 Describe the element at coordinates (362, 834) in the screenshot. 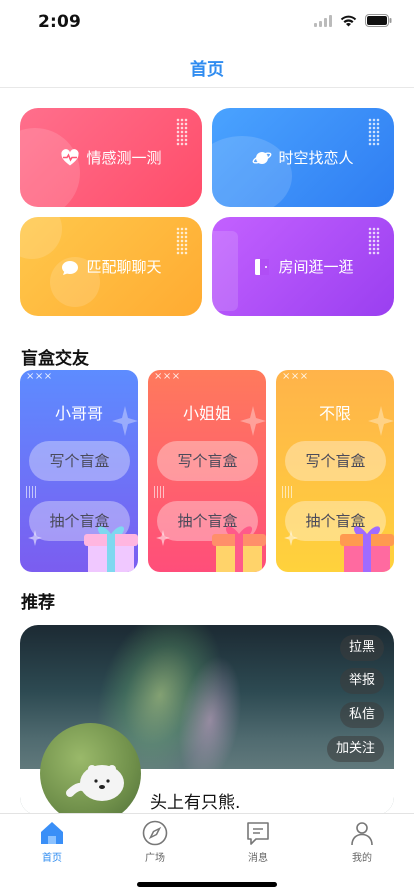

I see `person-icon` at that location.